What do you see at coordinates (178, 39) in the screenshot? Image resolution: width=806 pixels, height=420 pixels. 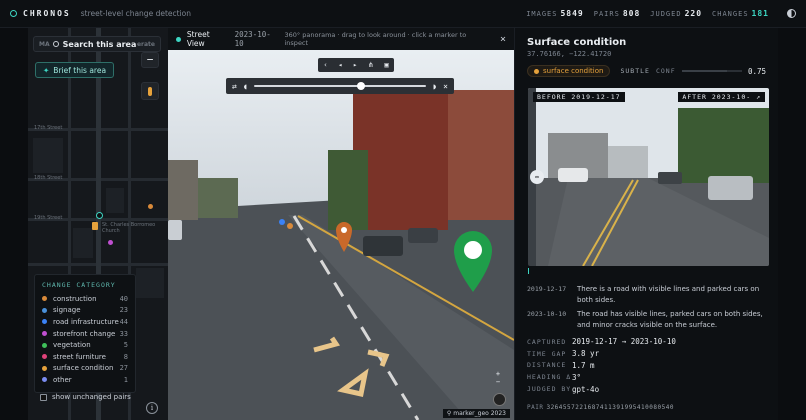 I see `street-view-icon` at bounding box center [178, 39].